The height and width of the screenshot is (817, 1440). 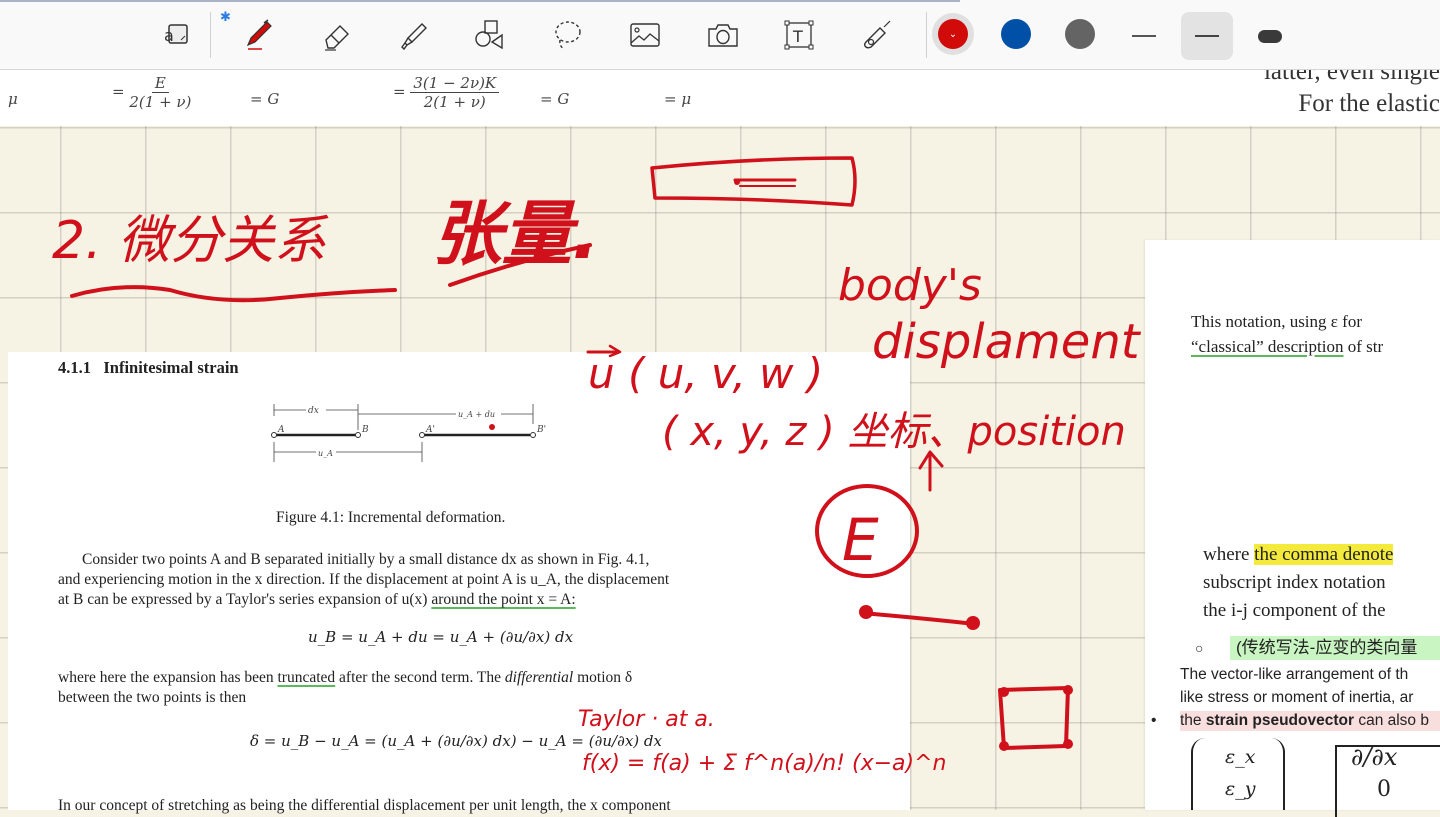 I want to click on convert-handwriting-button: a, so click(x=177, y=35).